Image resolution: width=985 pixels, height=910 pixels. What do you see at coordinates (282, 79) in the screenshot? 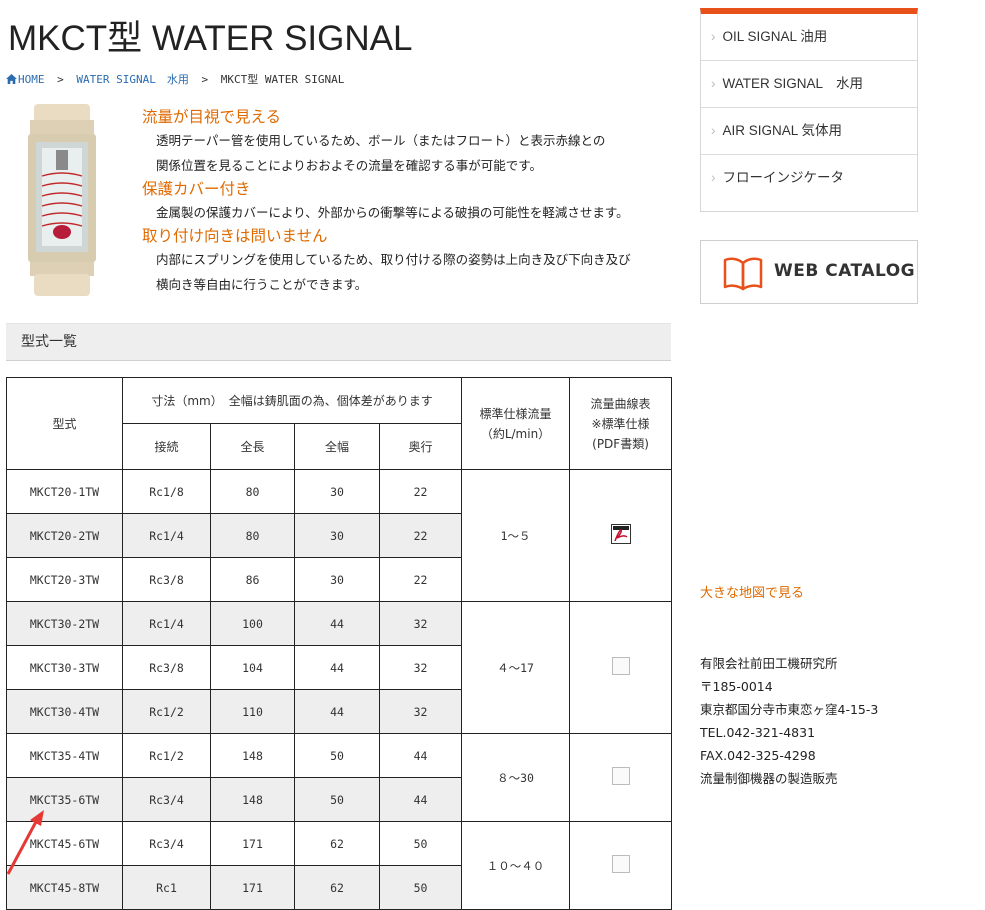
I see `breadcrumb-current: MKCT型 WATER SIGNAL` at bounding box center [282, 79].